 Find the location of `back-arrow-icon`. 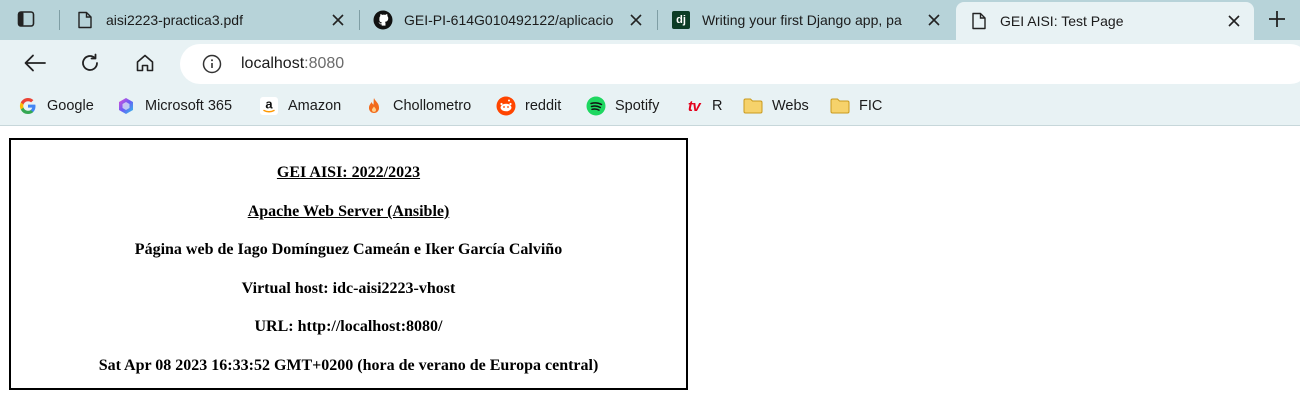

back-arrow-icon is located at coordinates (35, 64).